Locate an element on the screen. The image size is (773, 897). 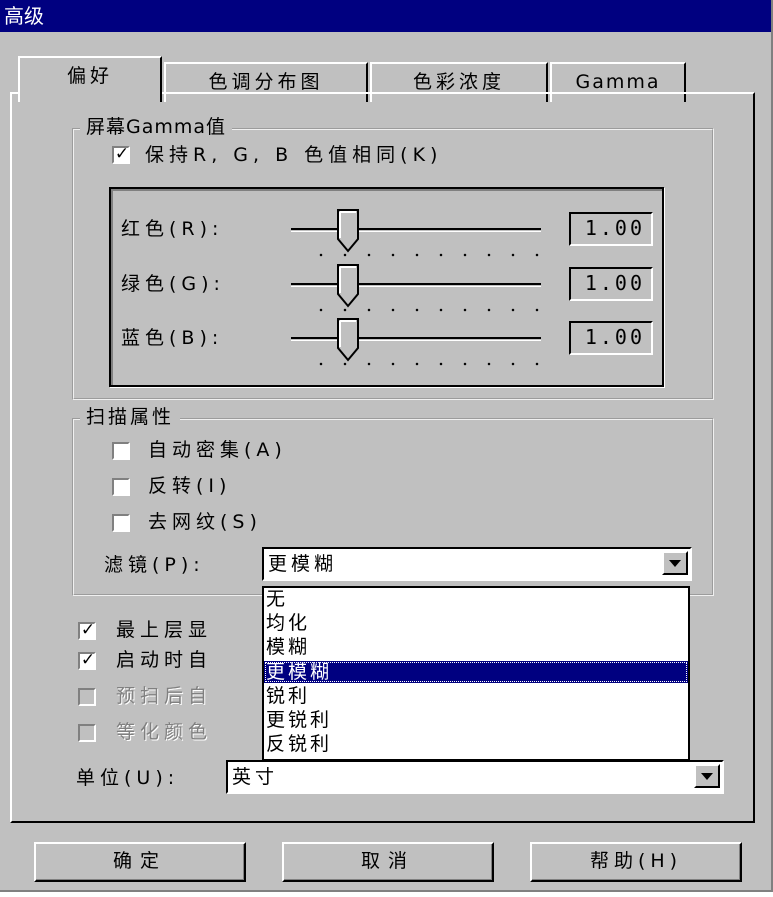
red-value-field: 1.00 is located at coordinates (611, 229).